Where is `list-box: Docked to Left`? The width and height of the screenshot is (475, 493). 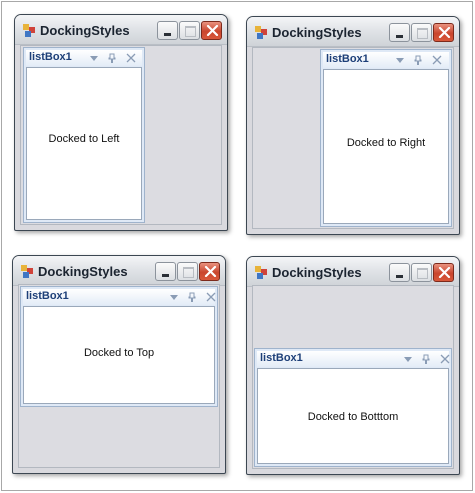
list-box: Docked to Left is located at coordinates (84, 143).